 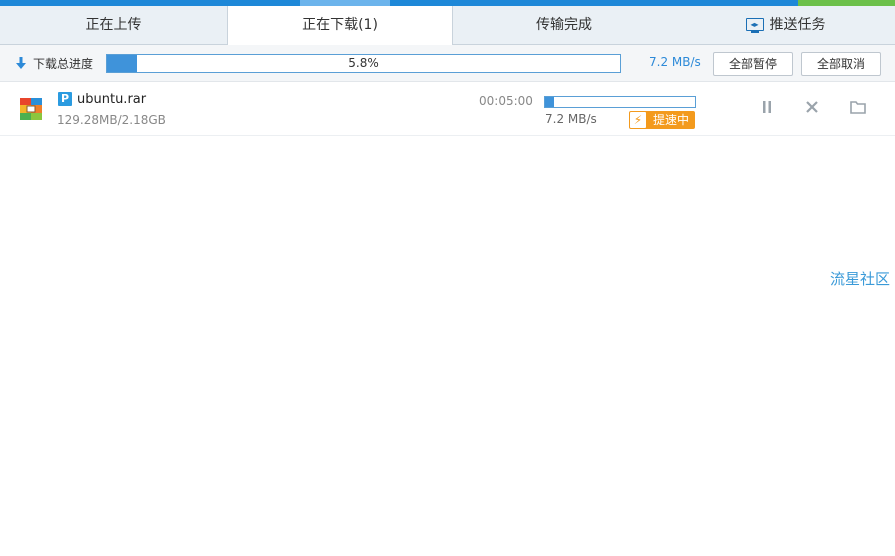 What do you see at coordinates (506, 101) in the screenshot?
I see `time-remaining: 00:05:00` at bounding box center [506, 101].